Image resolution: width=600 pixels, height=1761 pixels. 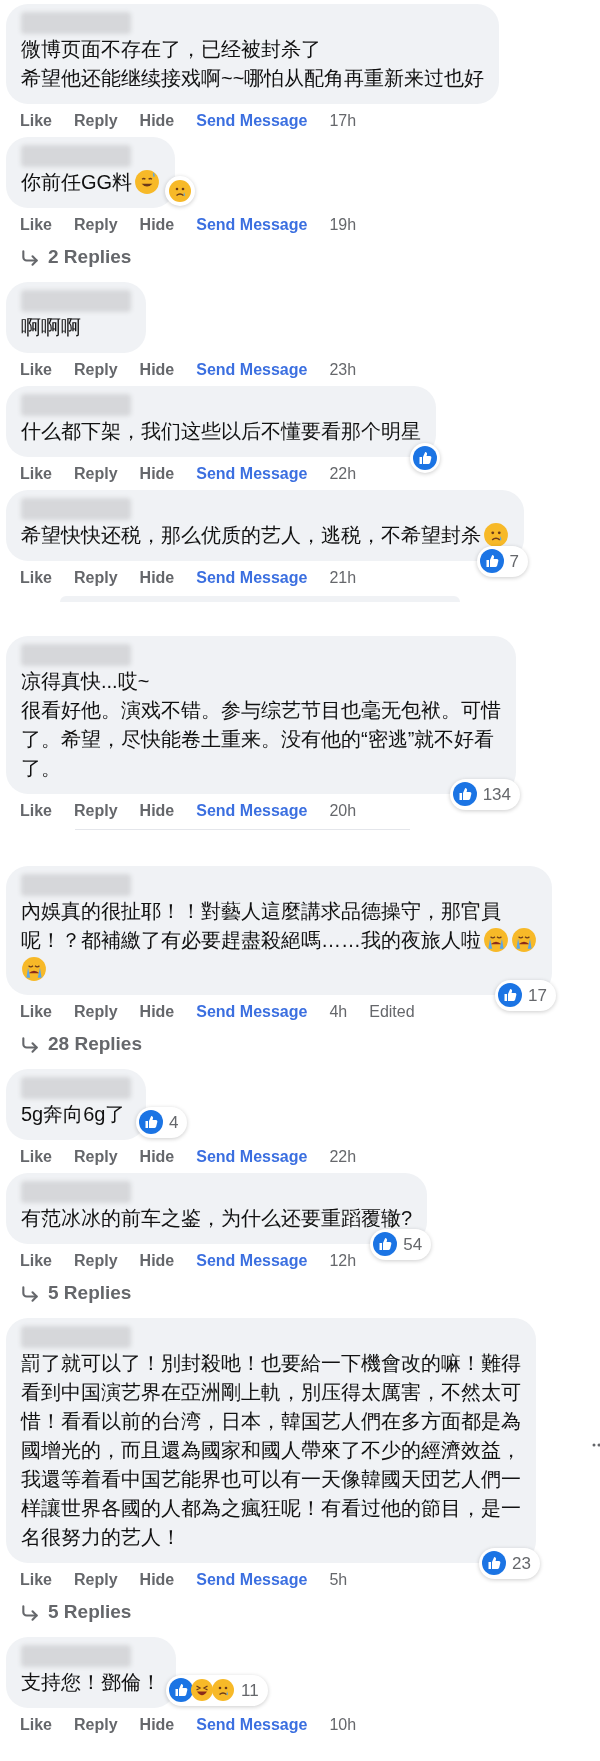 What do you see at coordinates (261, 710) in the screenshot?
I see `comment-text: 很看好他。演戏不错。参与综艺节目也毫无包袱。可惜` at bounding box center [261, 710].